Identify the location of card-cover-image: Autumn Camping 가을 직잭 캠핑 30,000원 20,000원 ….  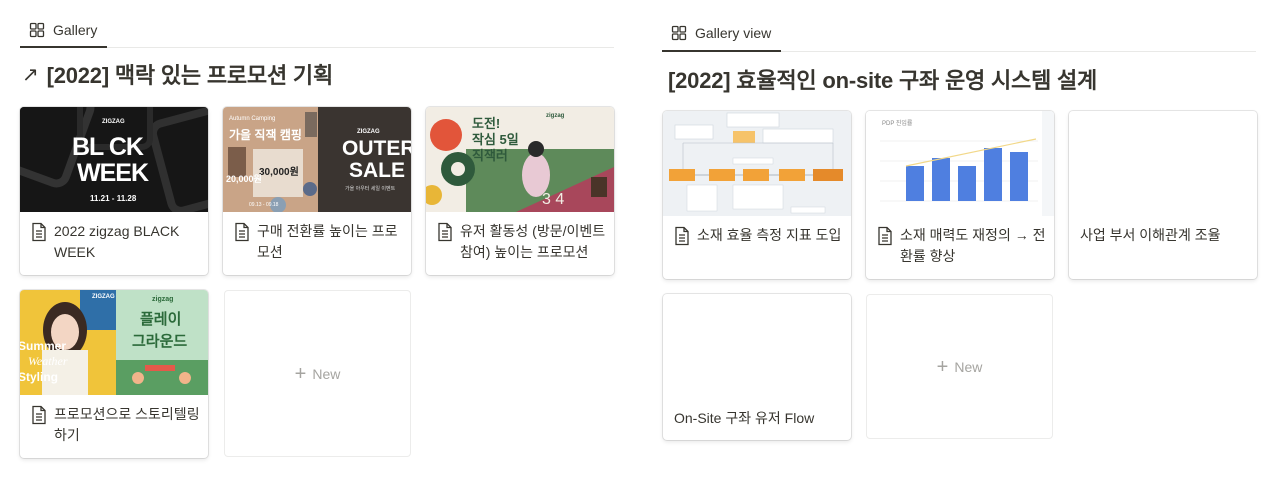
(317, 159).